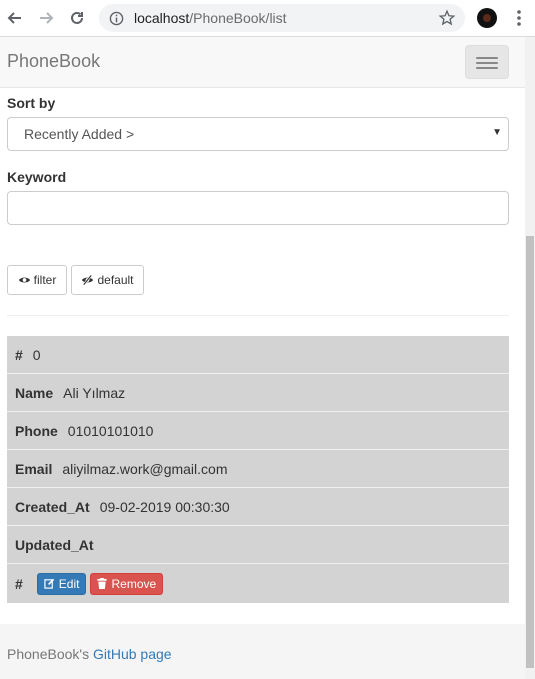  Describe the element at coordinates (36, 430) in the screenshot. I see `phone-key: Phone` at that location.